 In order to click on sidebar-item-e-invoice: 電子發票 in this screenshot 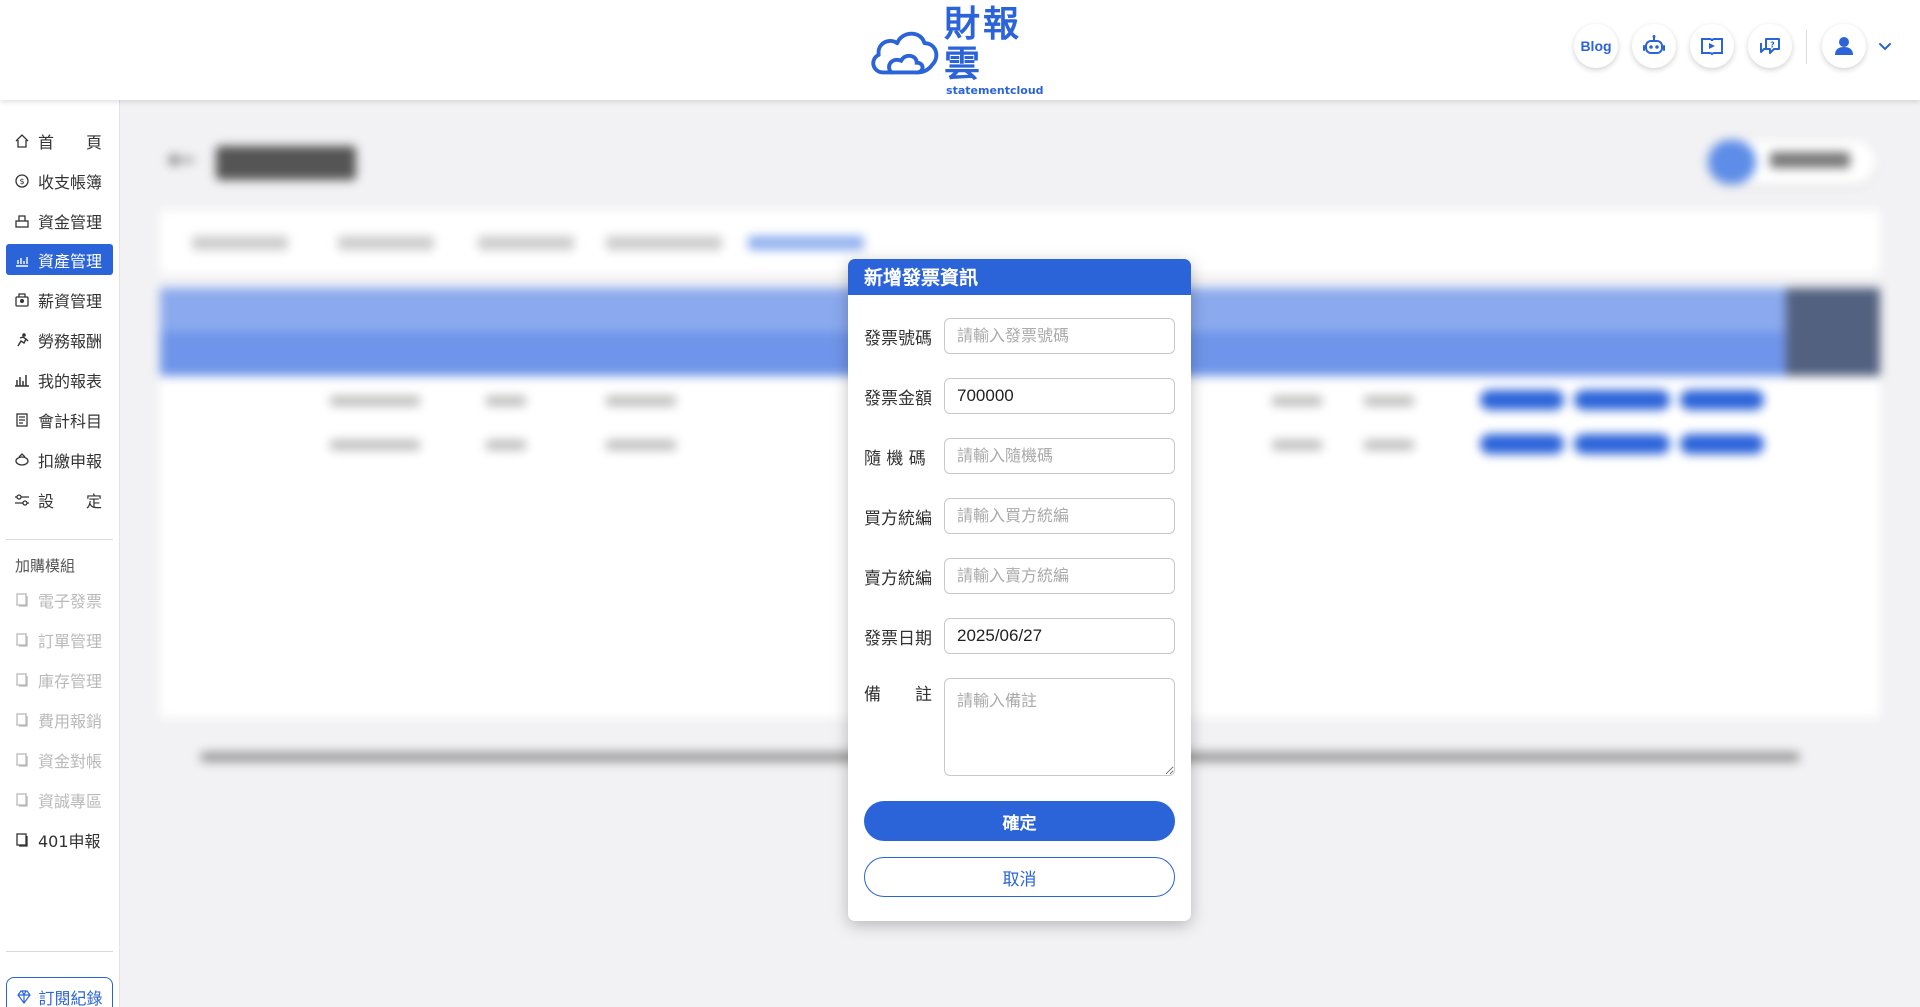, I will do `click(59, 599)`.